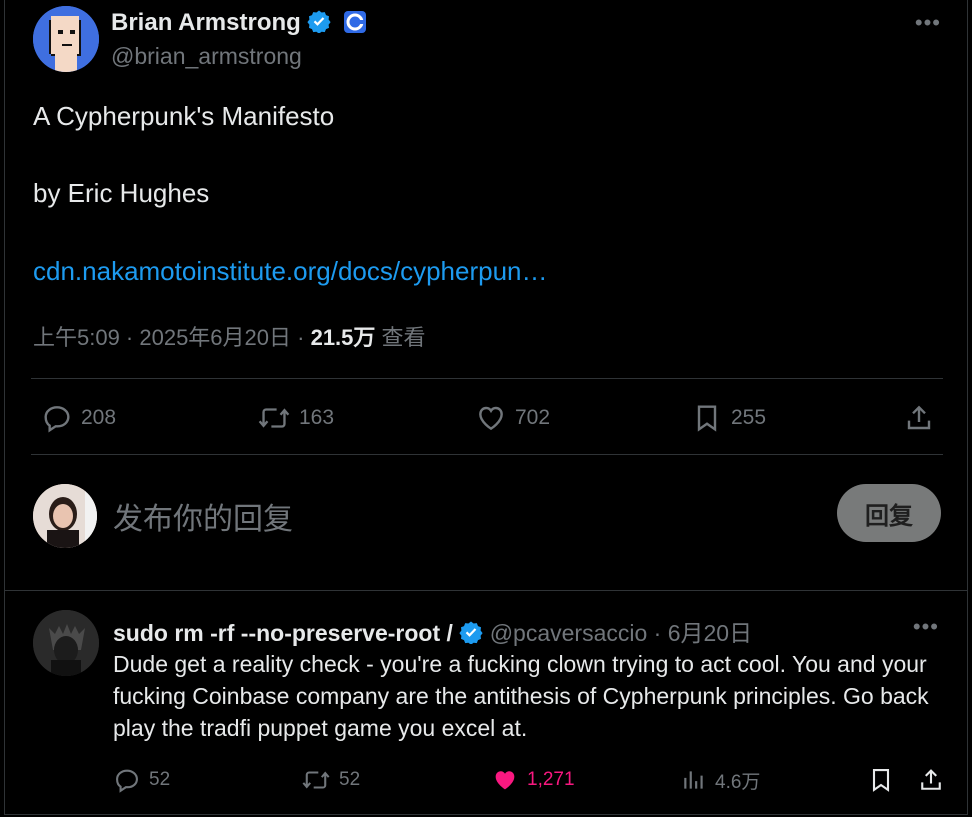 This screenshot has height=817, width=972. Describe the element at coordinates (121, 193) in the screenshot. I see `post-text-byline: by Eric Hughes` at that location.